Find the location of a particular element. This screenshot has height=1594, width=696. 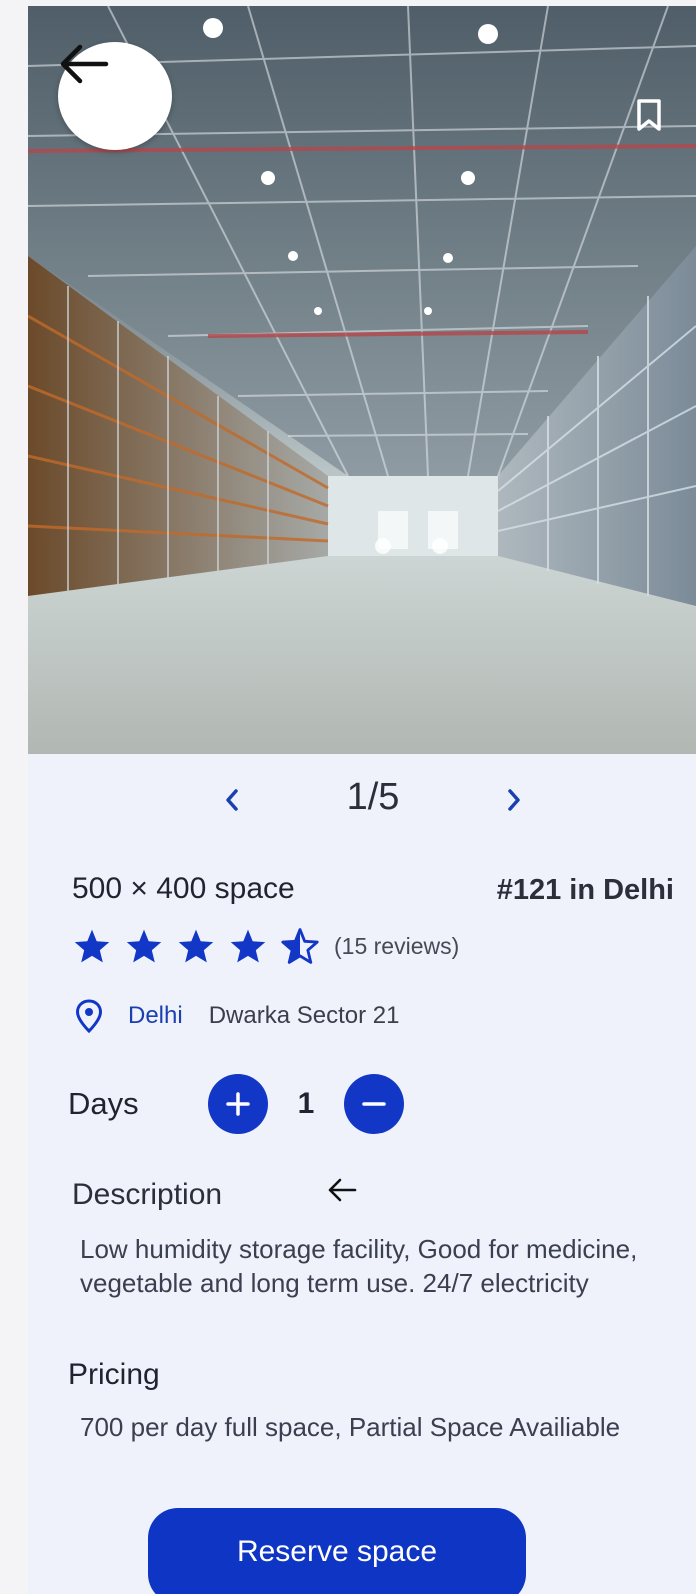

image-counter: 1/5 is located at coordinates (373, 797).